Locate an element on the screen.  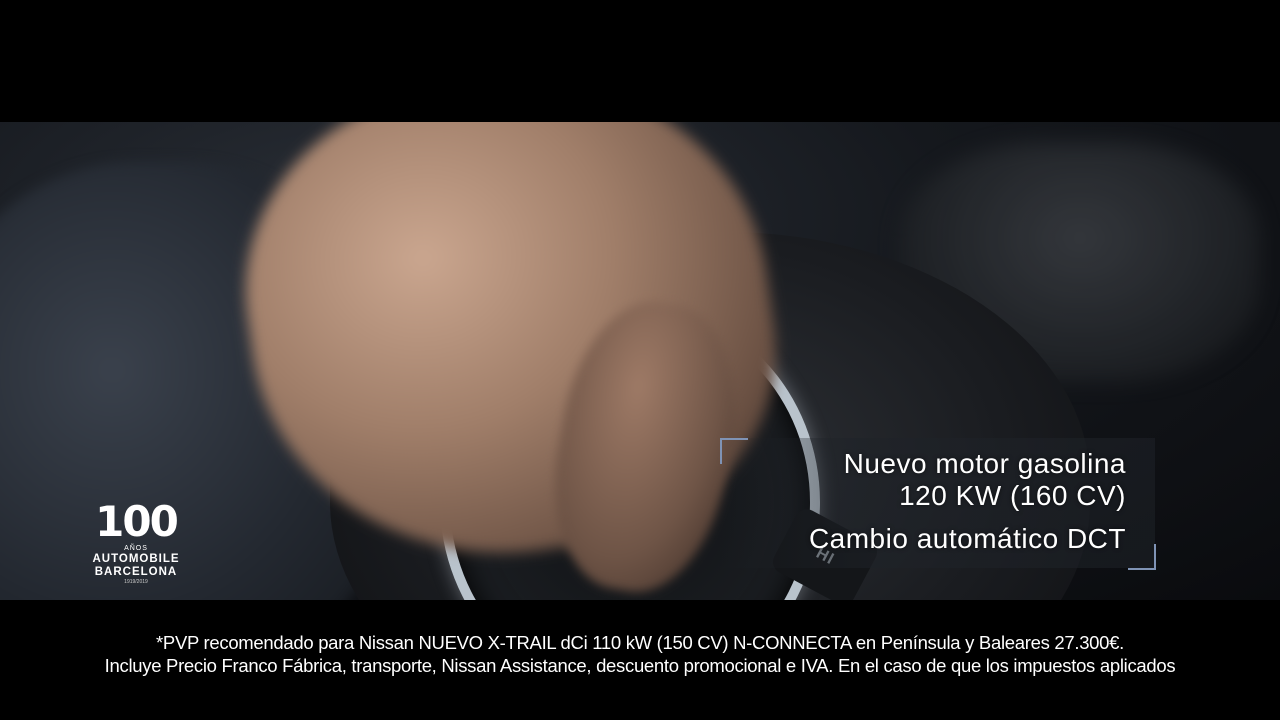
anniversary-logo: 100 AÑOS AUTOMOBILE BARCELONA 1919/2019 is located at coordinates (136, 545).